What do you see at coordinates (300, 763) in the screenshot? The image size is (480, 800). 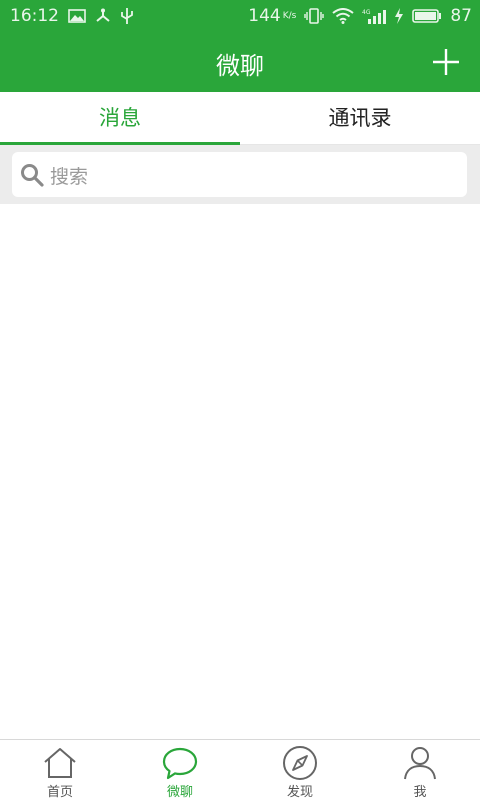 I see `compass-icon` at bounding box center [300, 763].